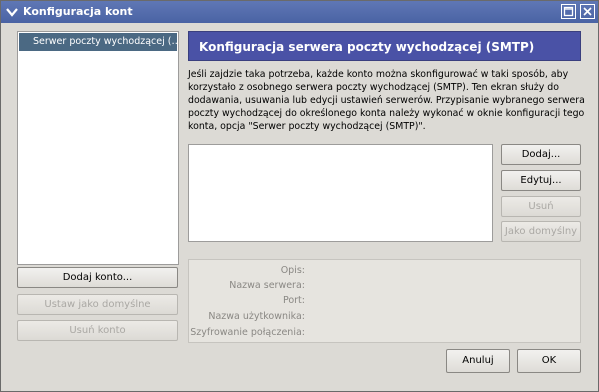 The width and height of the screenshot is (599, 392). I want to click on smtp-server-list, so click(340, 193).